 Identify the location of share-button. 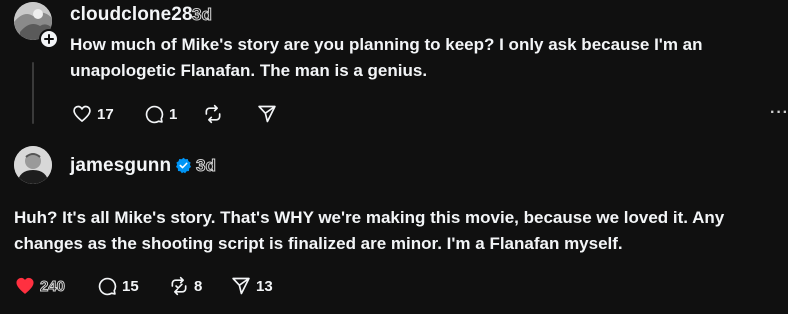
(269, 114).